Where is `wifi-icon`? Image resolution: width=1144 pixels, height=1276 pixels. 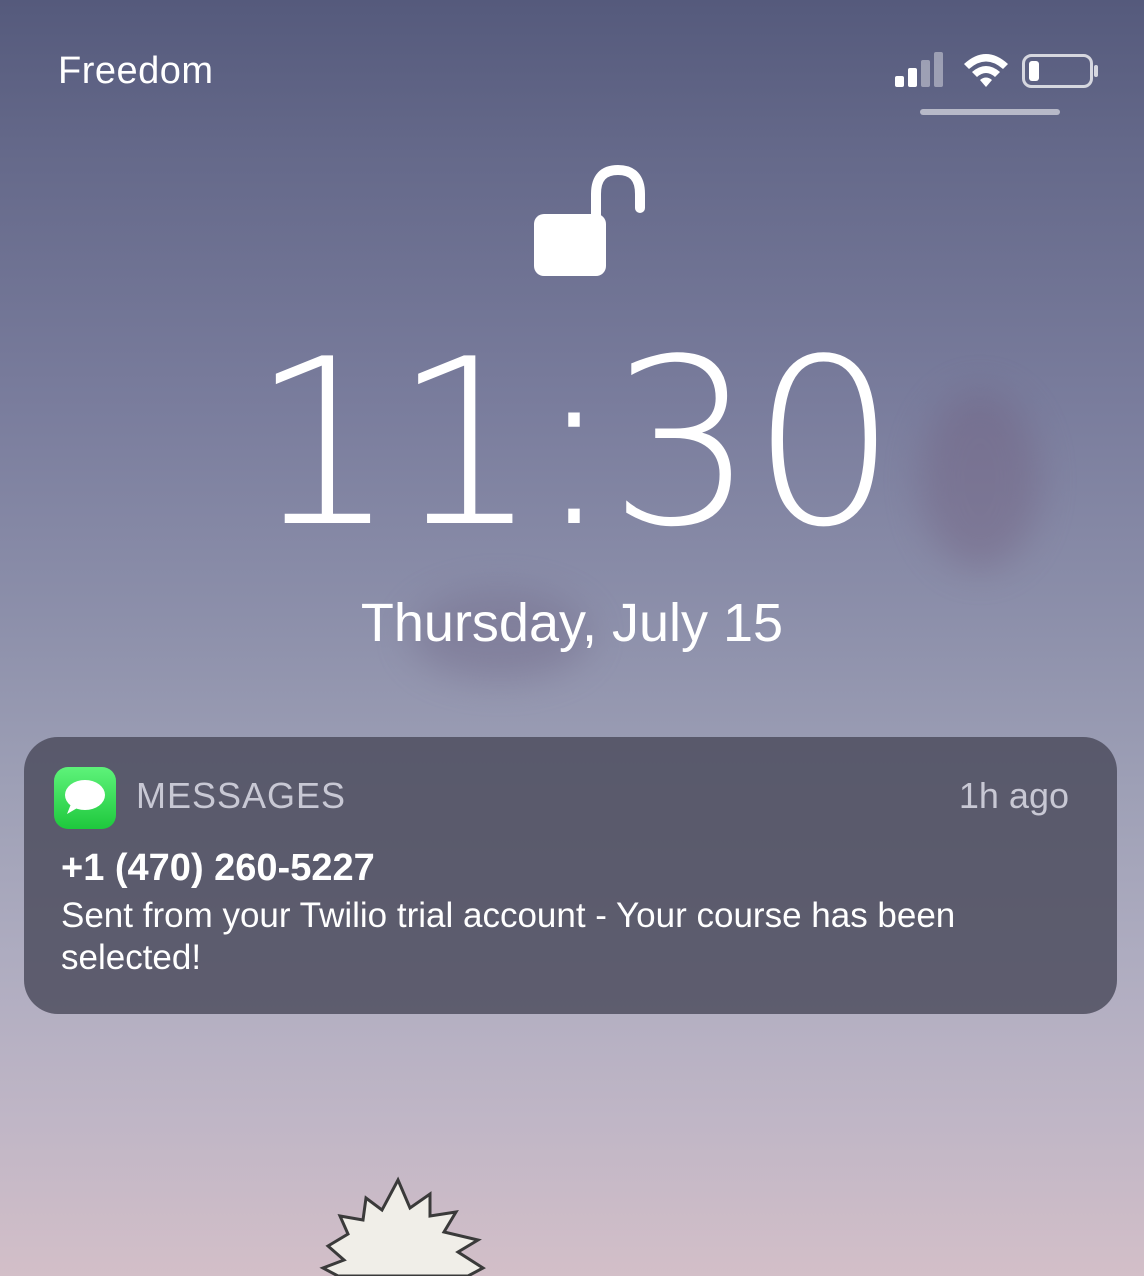
wifi-icon is located at coordinates (986, 70).